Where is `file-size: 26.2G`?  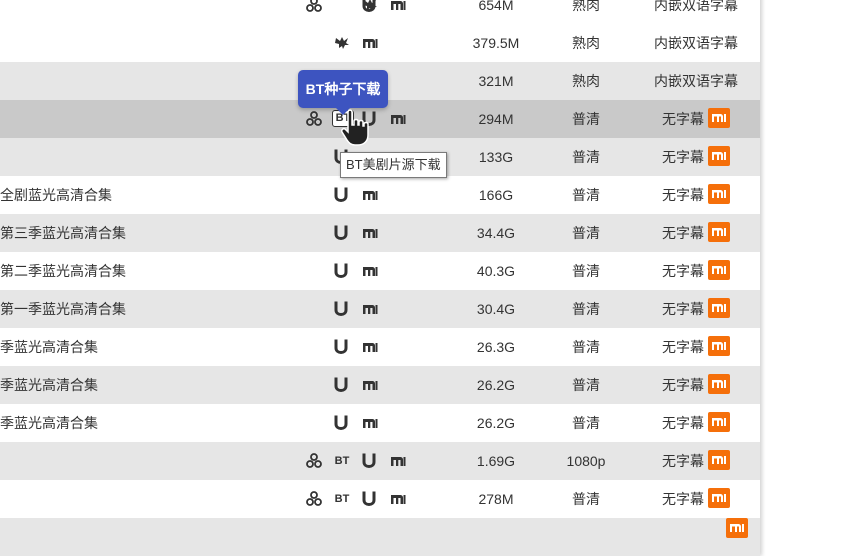
file-size: 26.2G is located at coordinates (496, 385).